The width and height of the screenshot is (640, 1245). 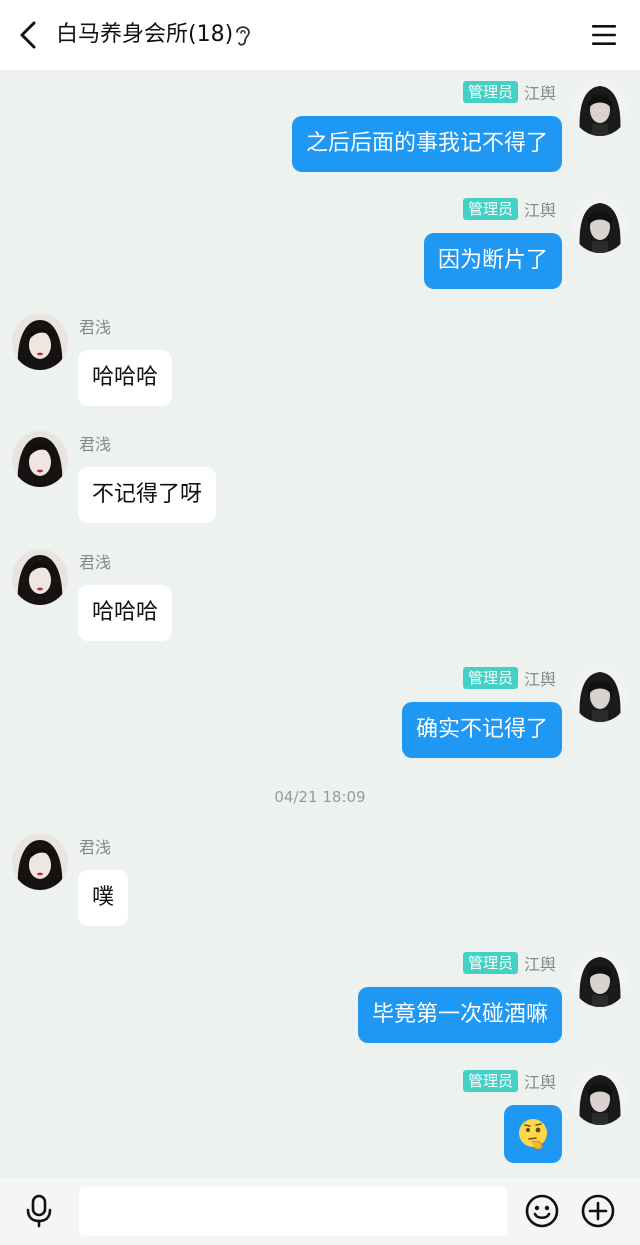 What do you see at coordinates (243, 35) in the screenshot?
I see `ear-icon` at bounding box center [243, 35].